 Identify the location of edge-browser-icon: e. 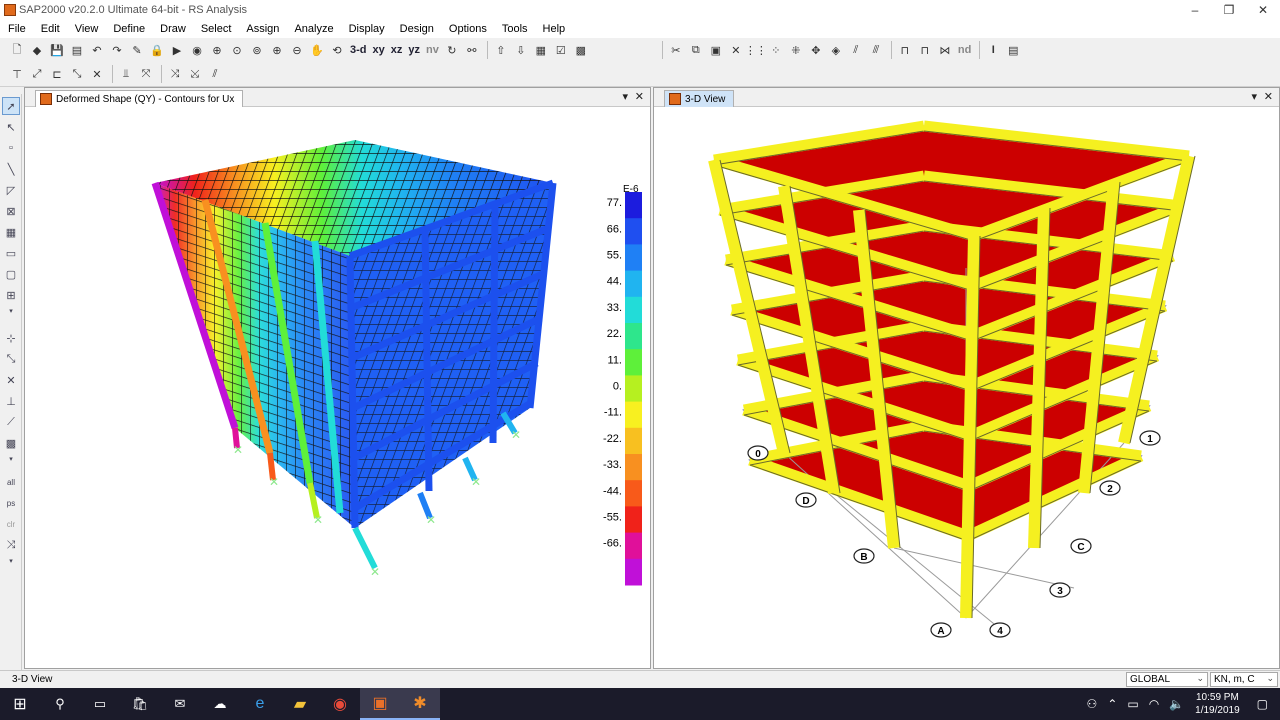
(260, 704).